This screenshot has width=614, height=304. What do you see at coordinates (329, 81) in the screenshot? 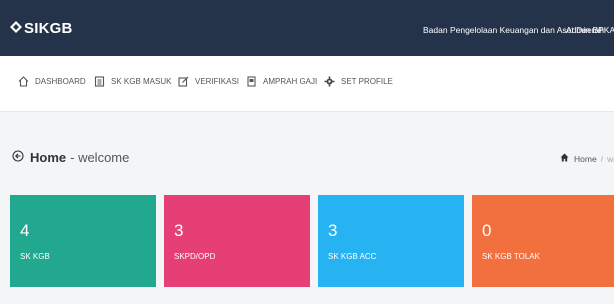
I see `gear-icon` at bounding box center [329, 81].